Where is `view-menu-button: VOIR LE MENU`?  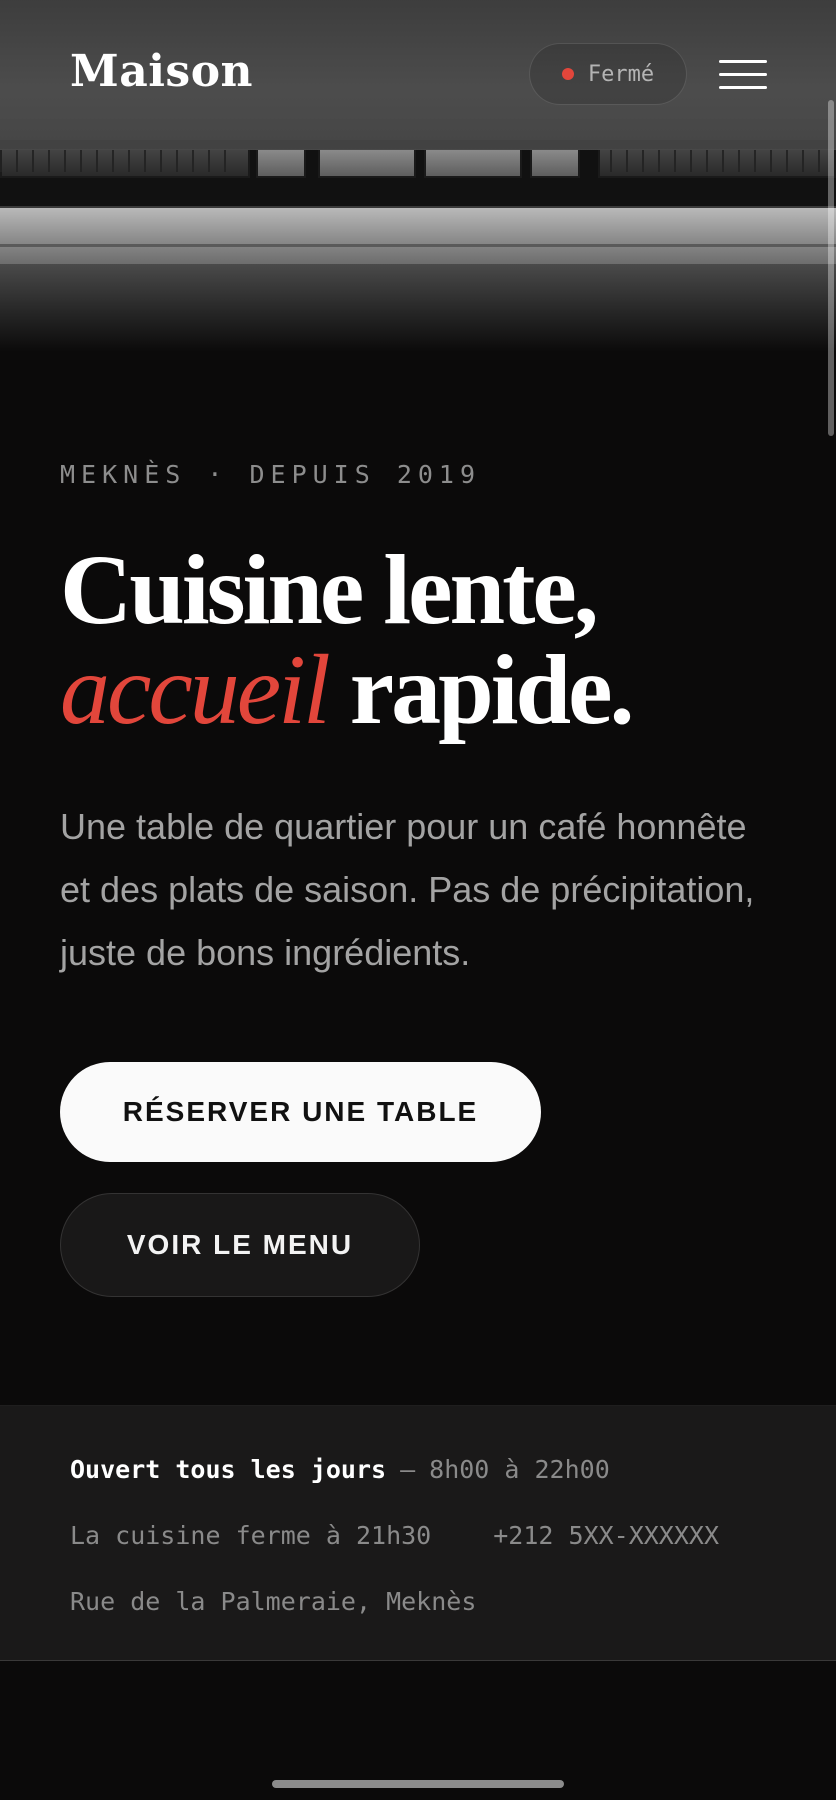
view-menu-button: VOIR LE MENU is located at coordinates (240, 1245).